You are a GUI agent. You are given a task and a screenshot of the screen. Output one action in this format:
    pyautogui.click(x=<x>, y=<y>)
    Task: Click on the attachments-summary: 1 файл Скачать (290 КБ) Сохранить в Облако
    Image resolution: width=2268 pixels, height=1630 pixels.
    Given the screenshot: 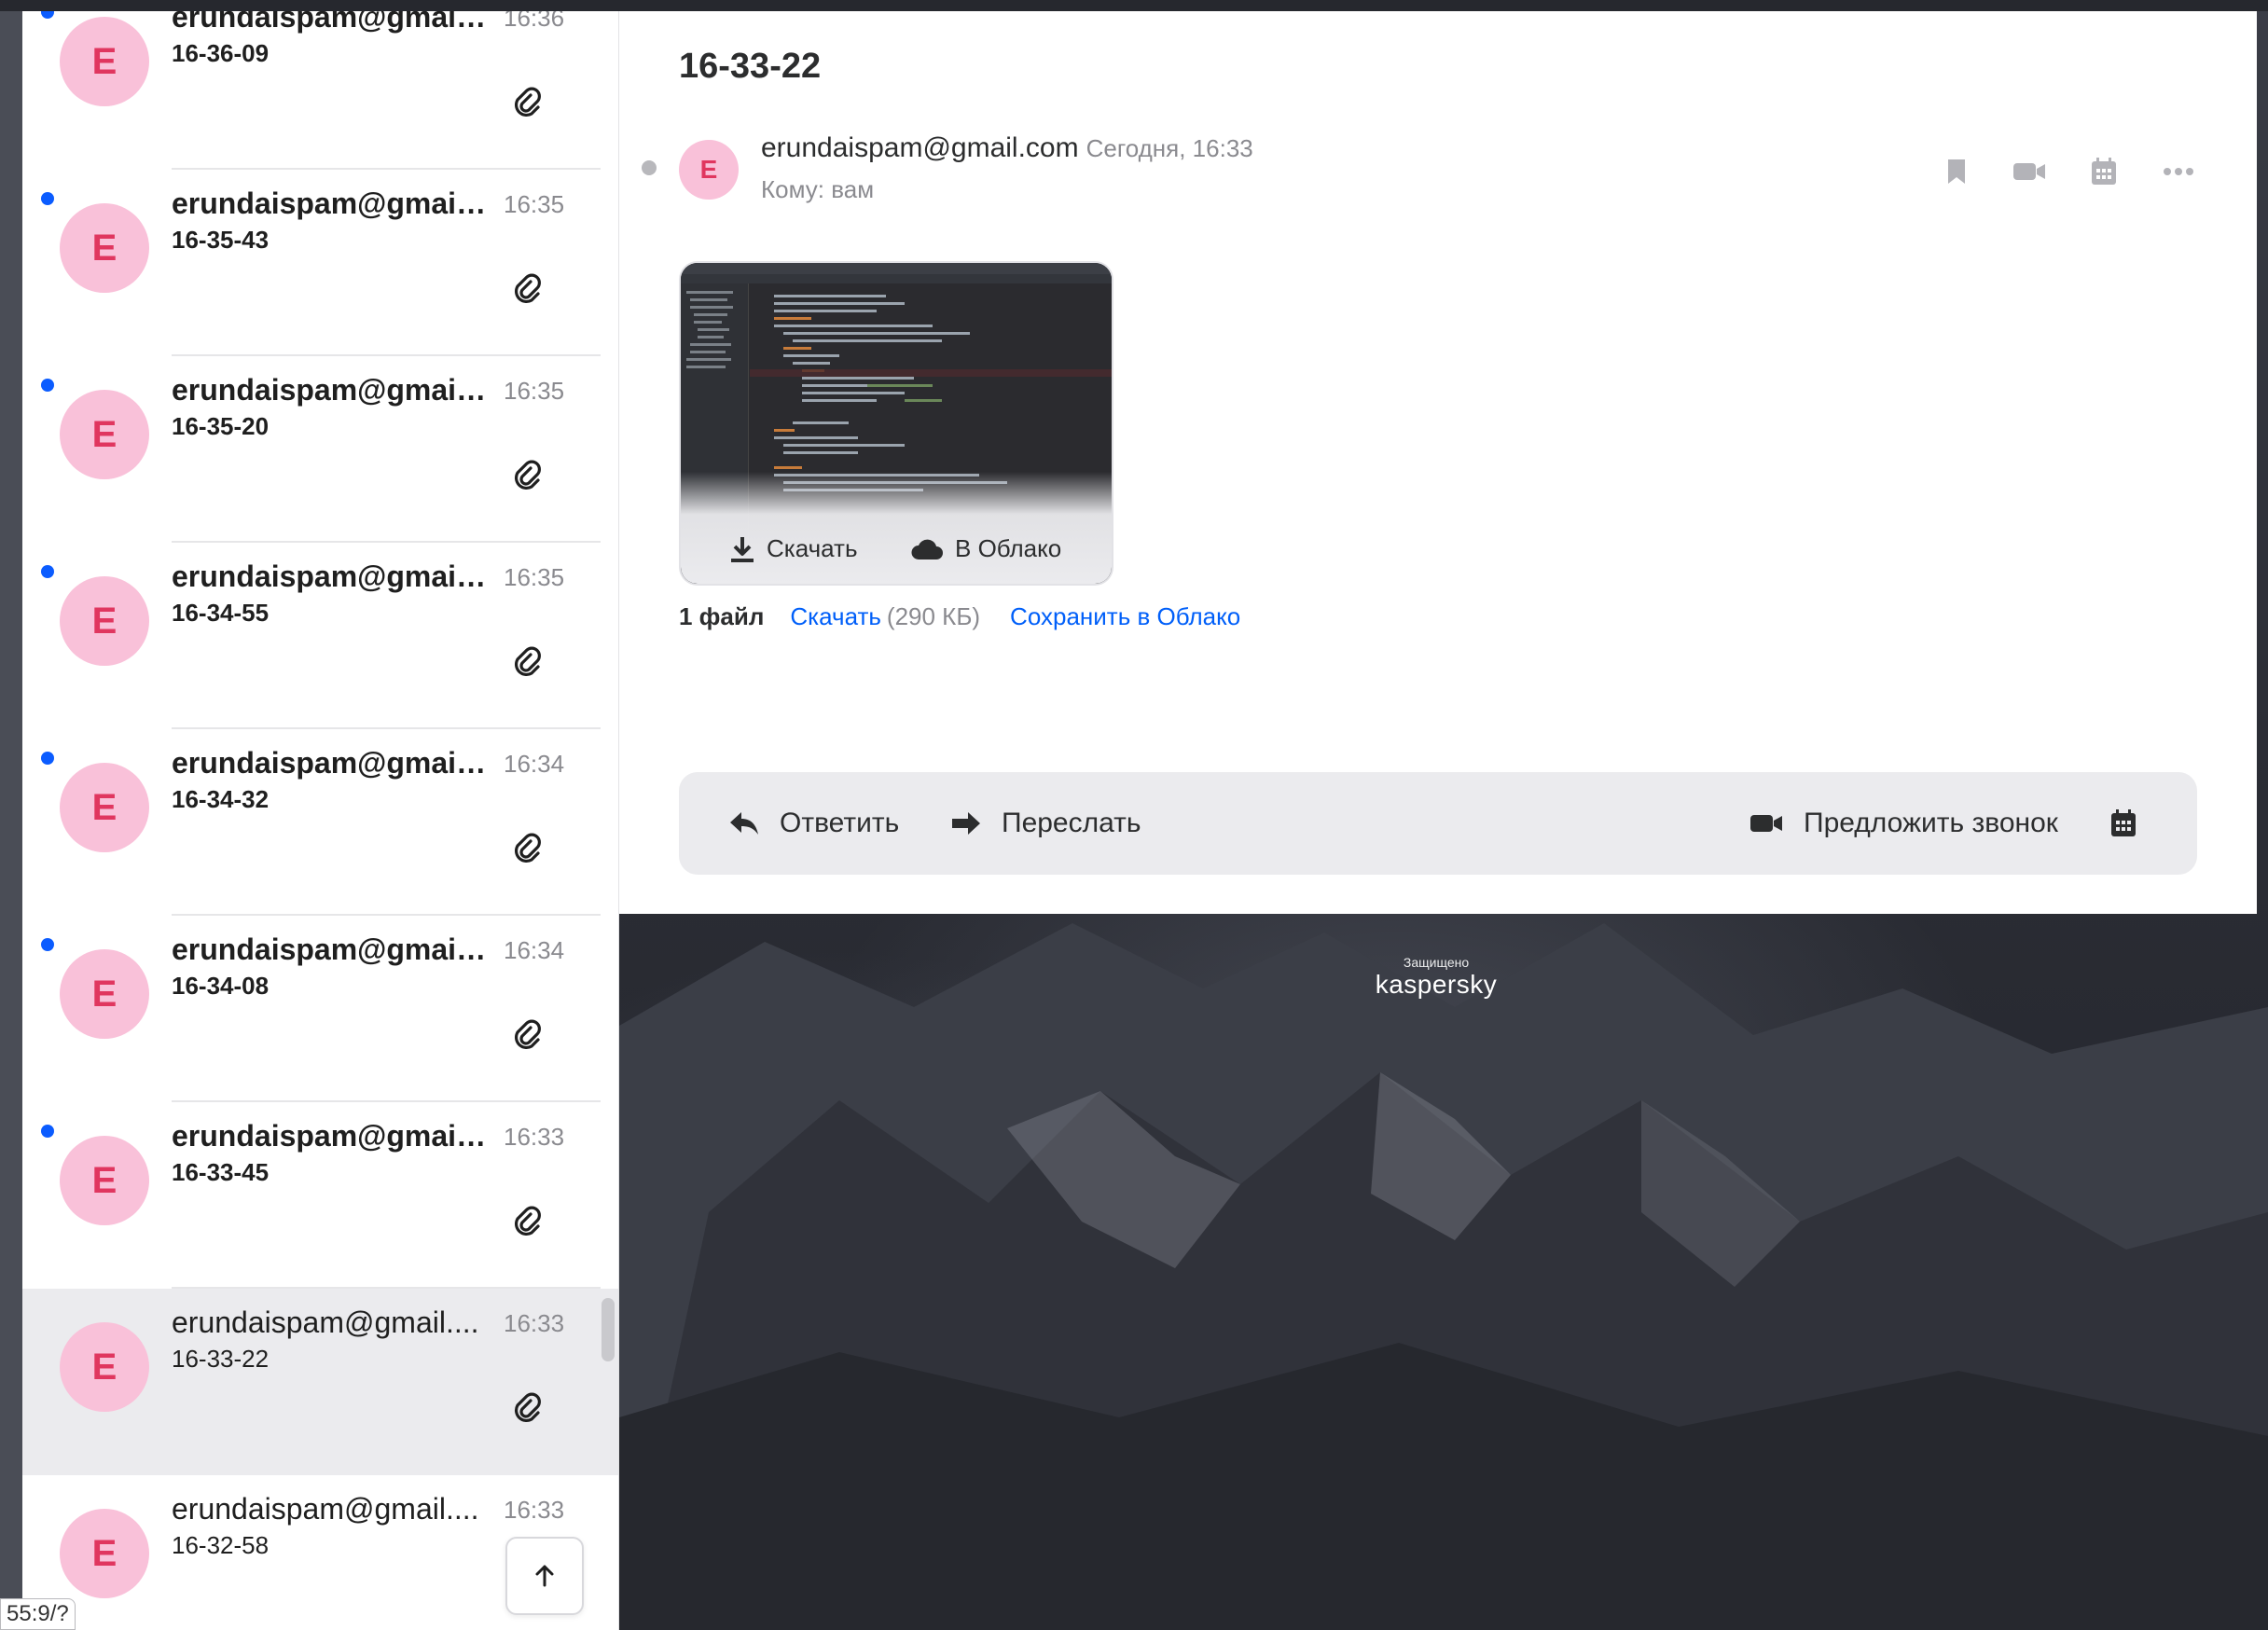 What is the action you would take?
    pyautogui.click(x=959, y=617)
    